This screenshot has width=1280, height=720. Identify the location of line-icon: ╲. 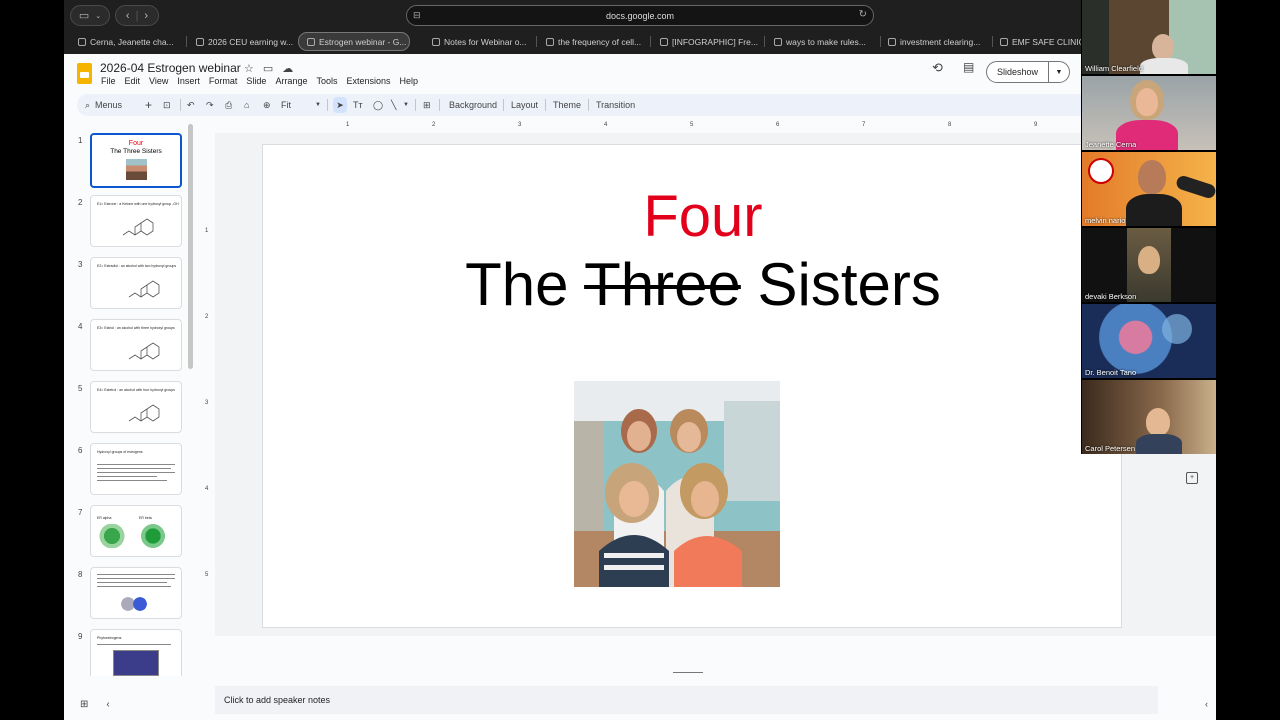
(393, 105).